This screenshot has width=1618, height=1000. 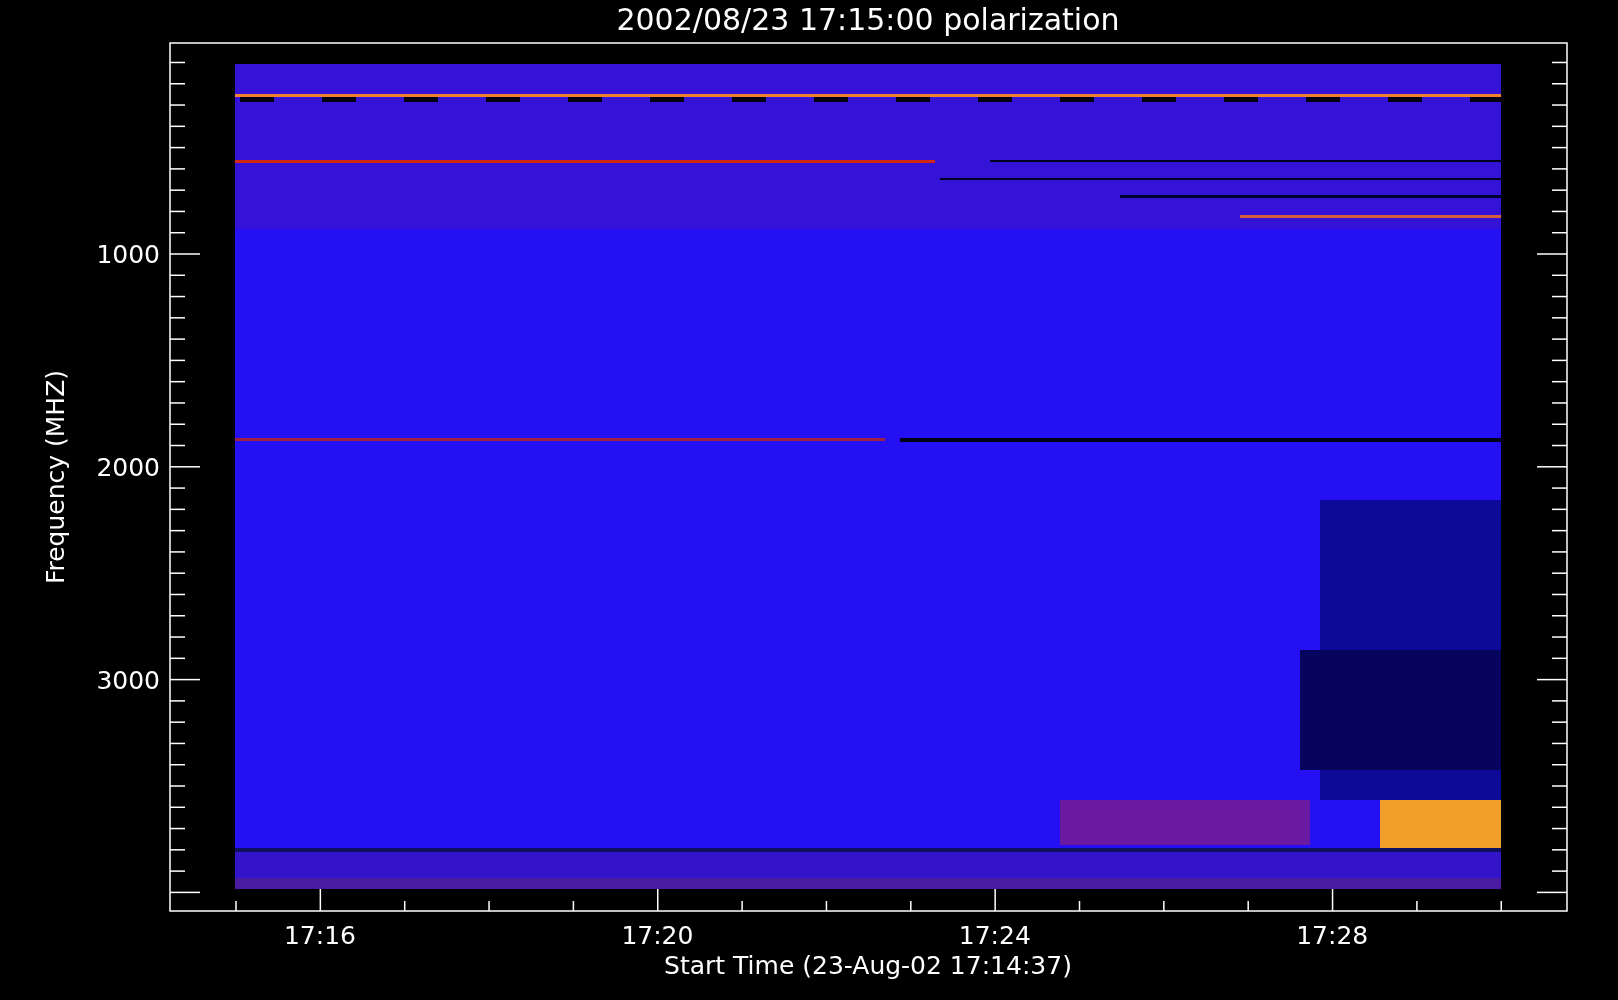 What do you see at coordinates (55, 477) in the screenshot?
I see `y-axis-label: Frequency (MHZ)` at bounding box center [55, 477].